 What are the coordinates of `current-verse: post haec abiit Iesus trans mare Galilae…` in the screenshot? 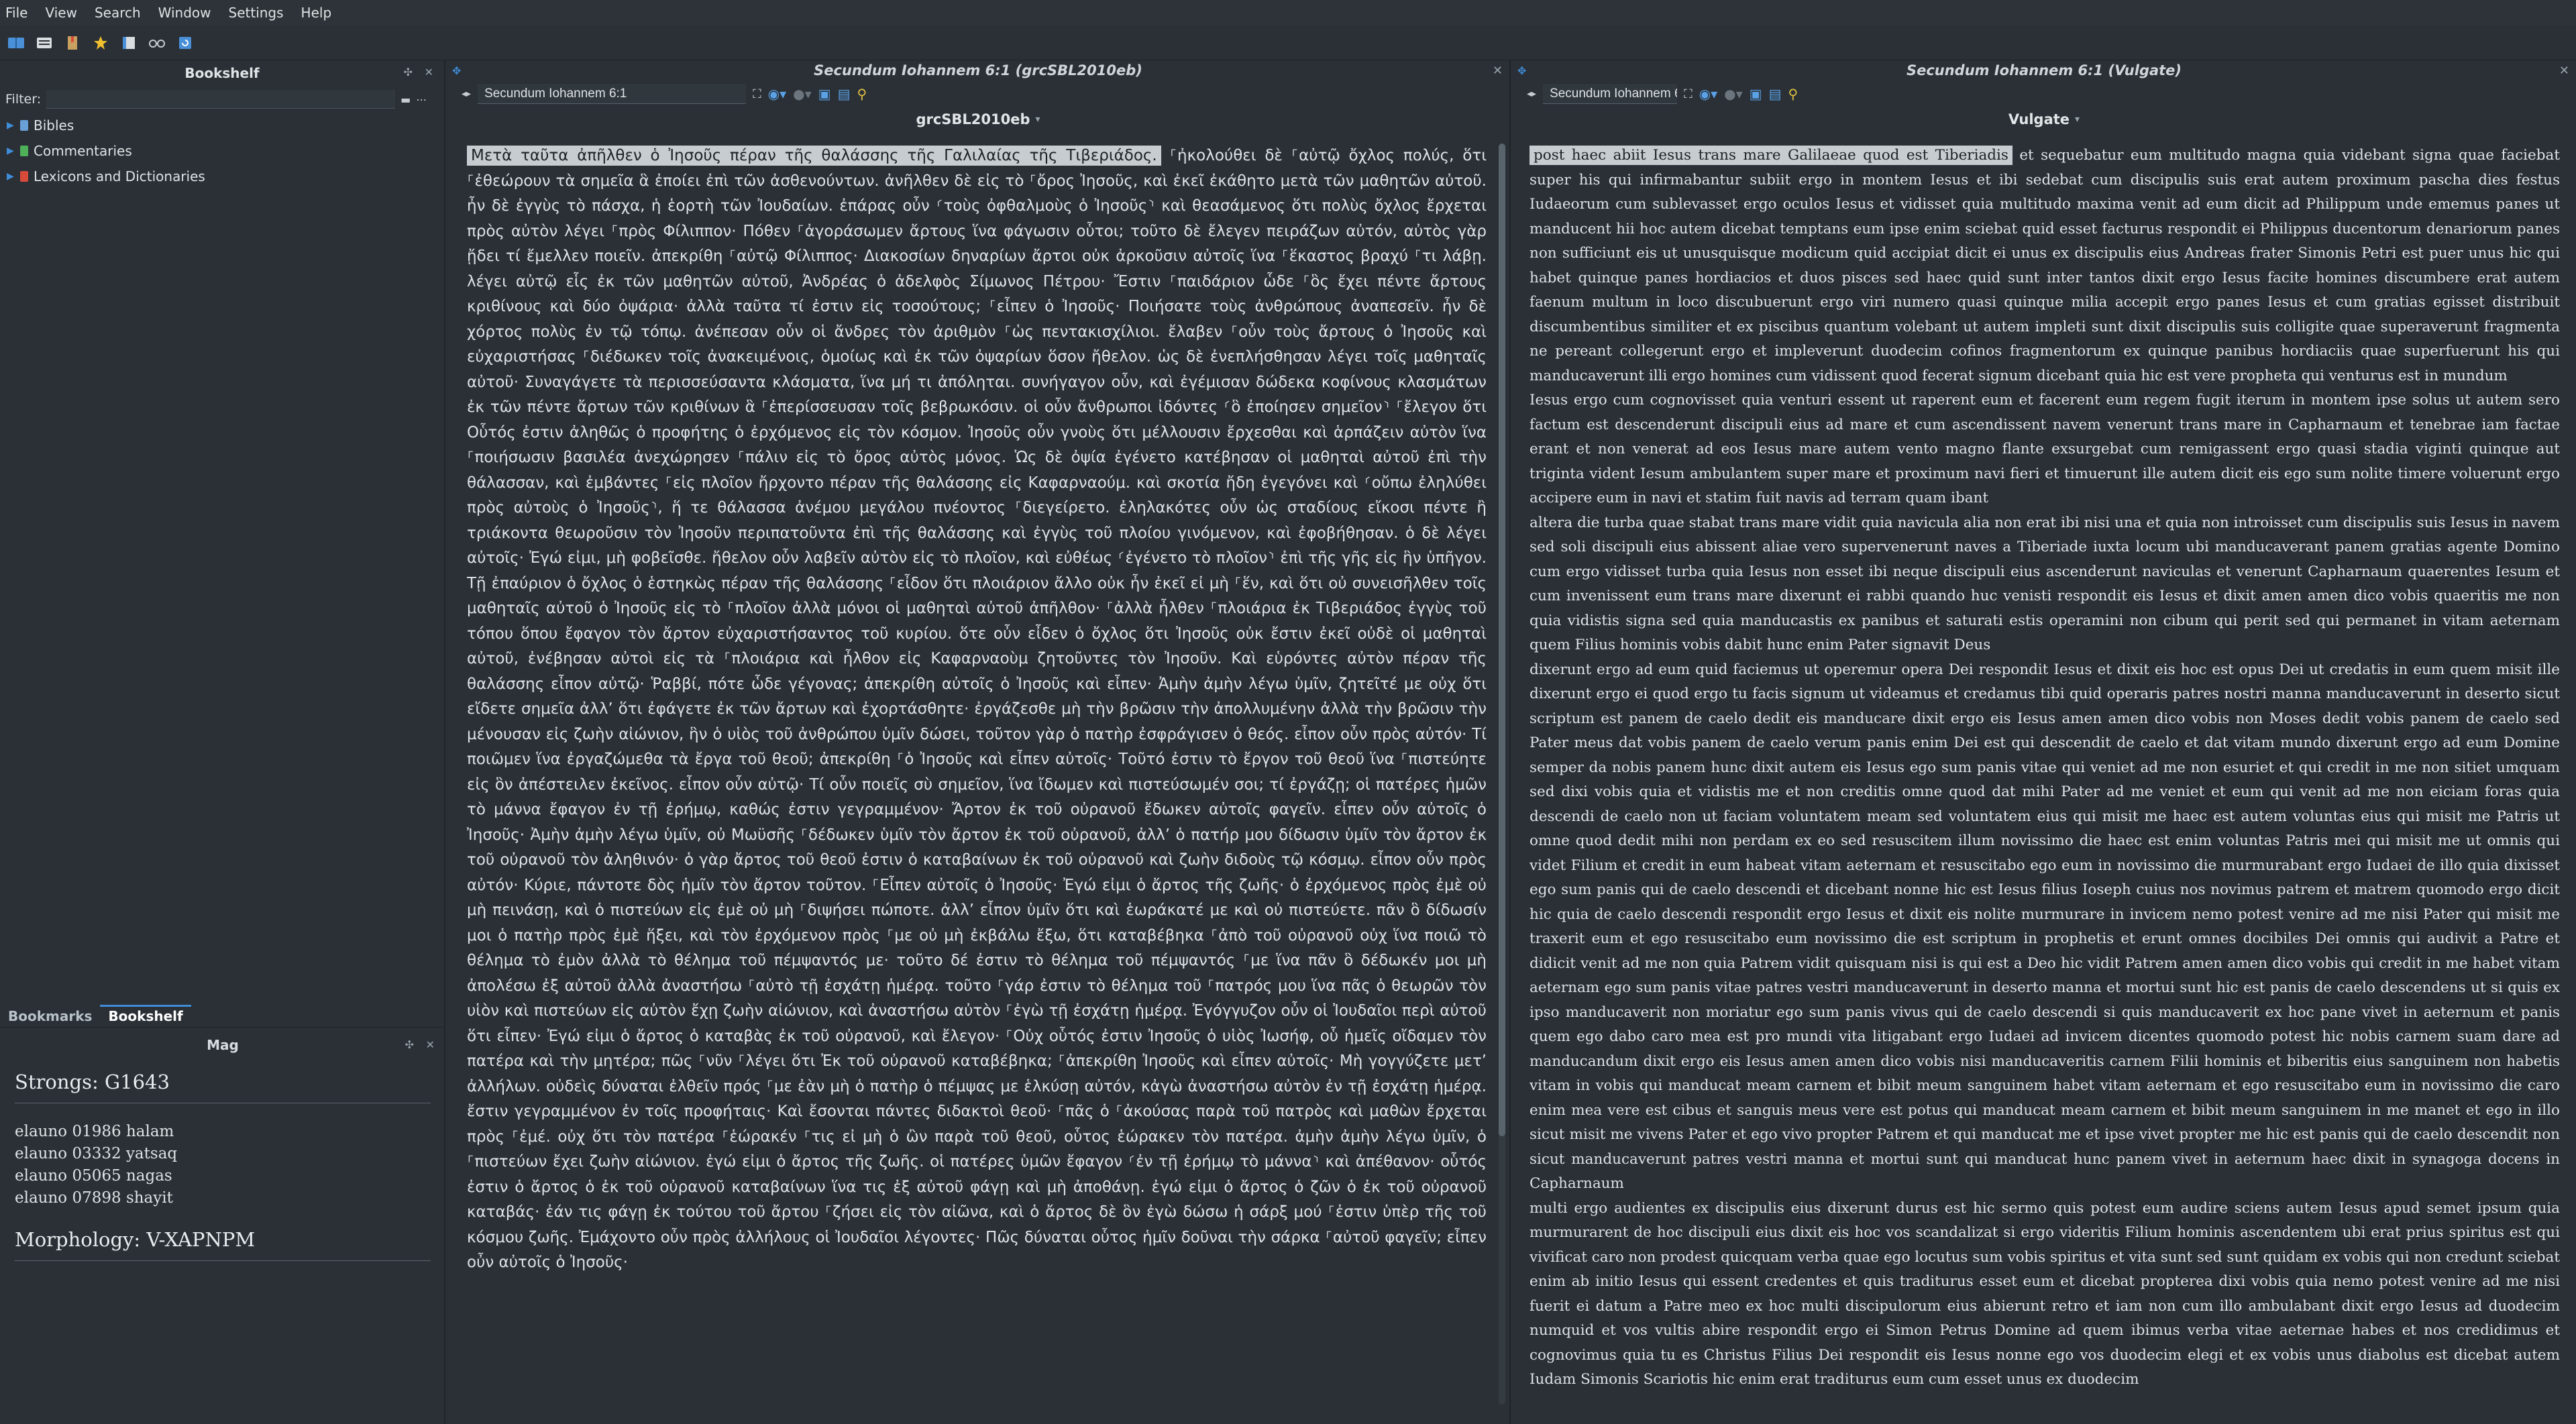 It's located at (1770, 156).